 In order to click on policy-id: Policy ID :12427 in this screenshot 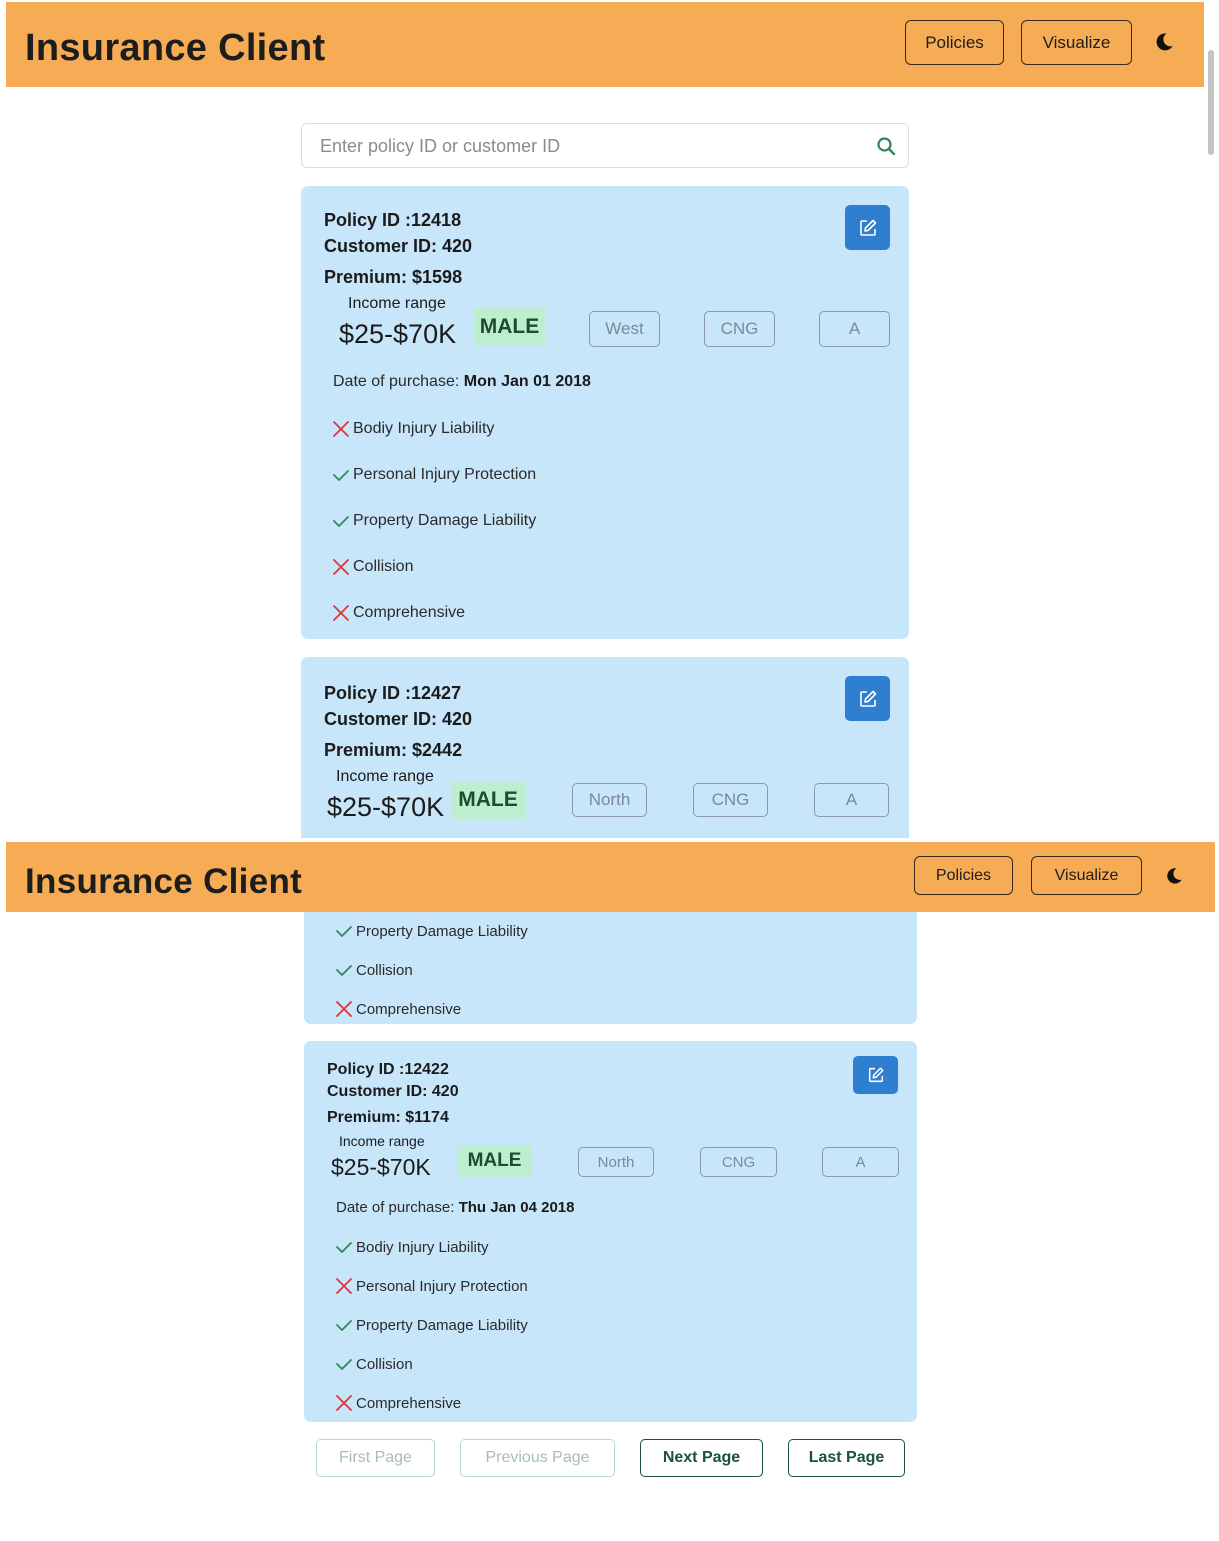, I will do `click(393, 693)`.